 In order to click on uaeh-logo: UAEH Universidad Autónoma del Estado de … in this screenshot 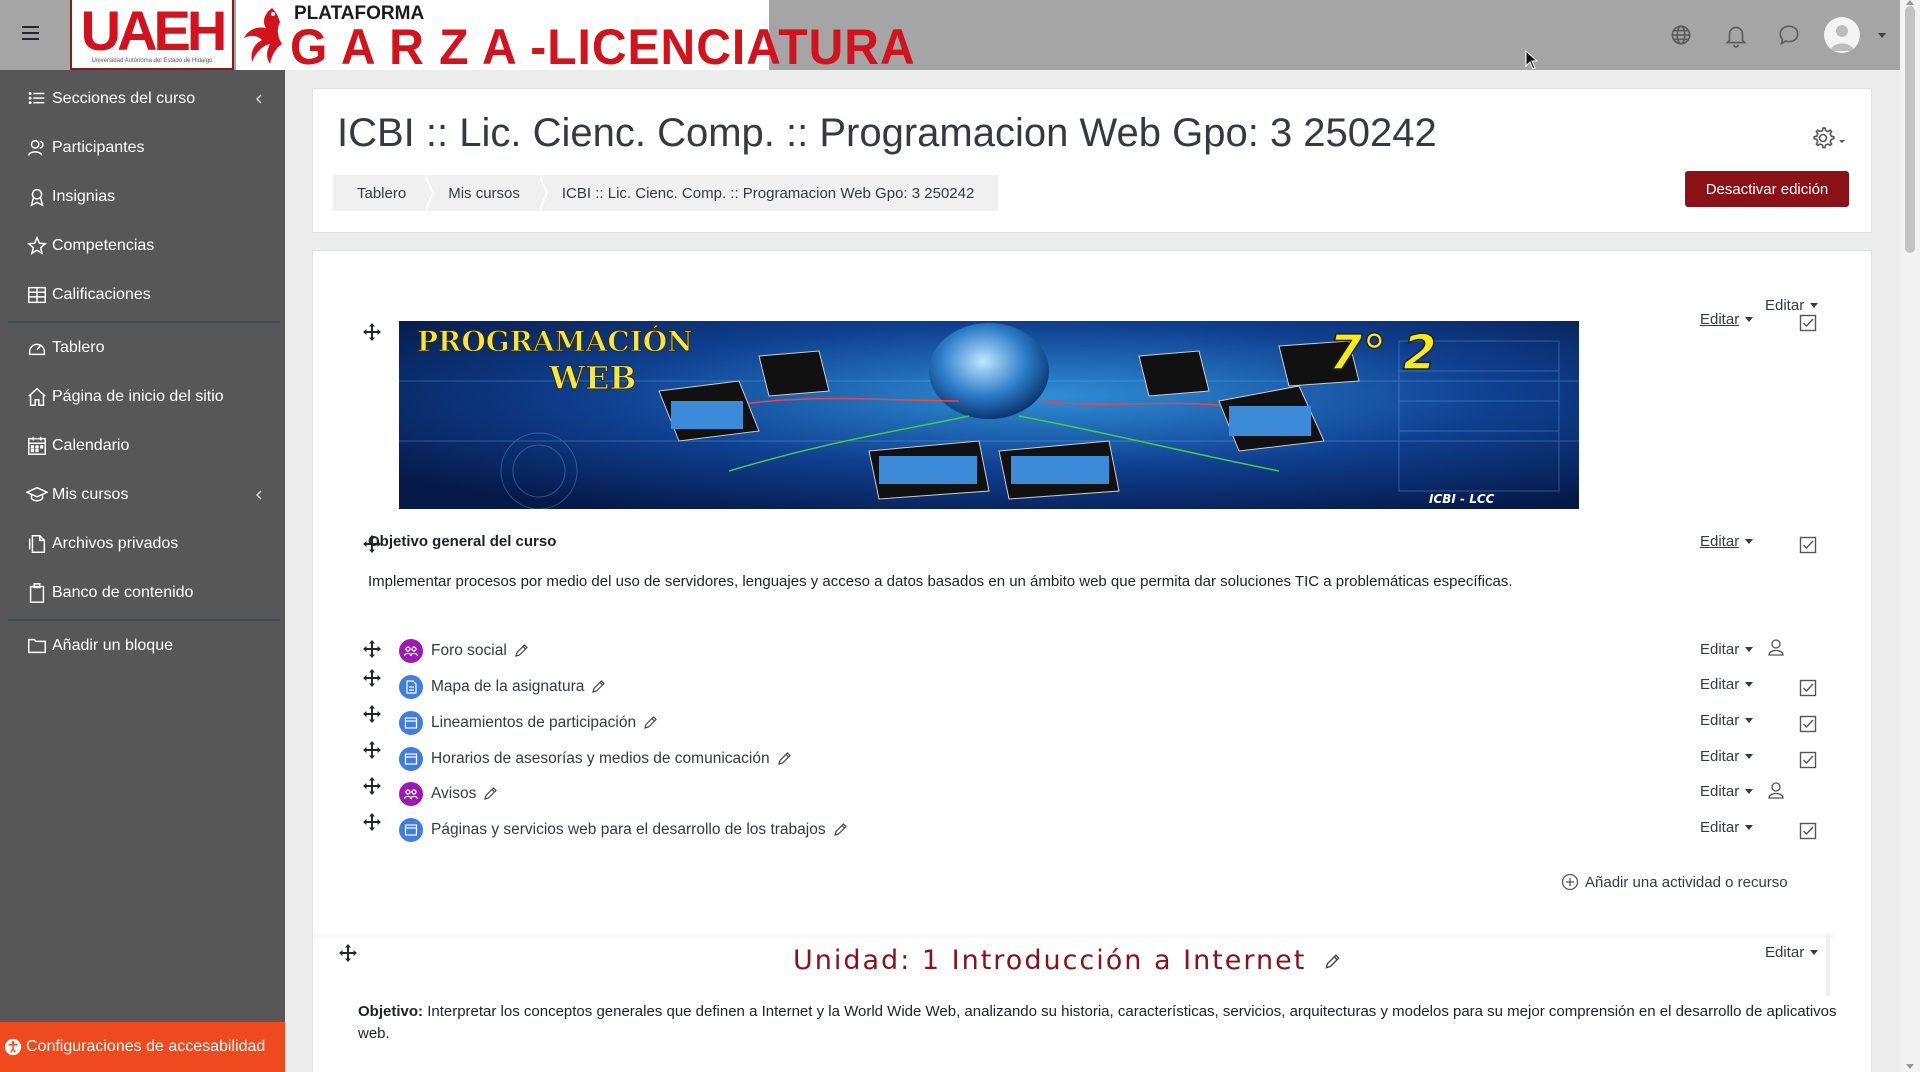, I will do `click(152, 35)`.